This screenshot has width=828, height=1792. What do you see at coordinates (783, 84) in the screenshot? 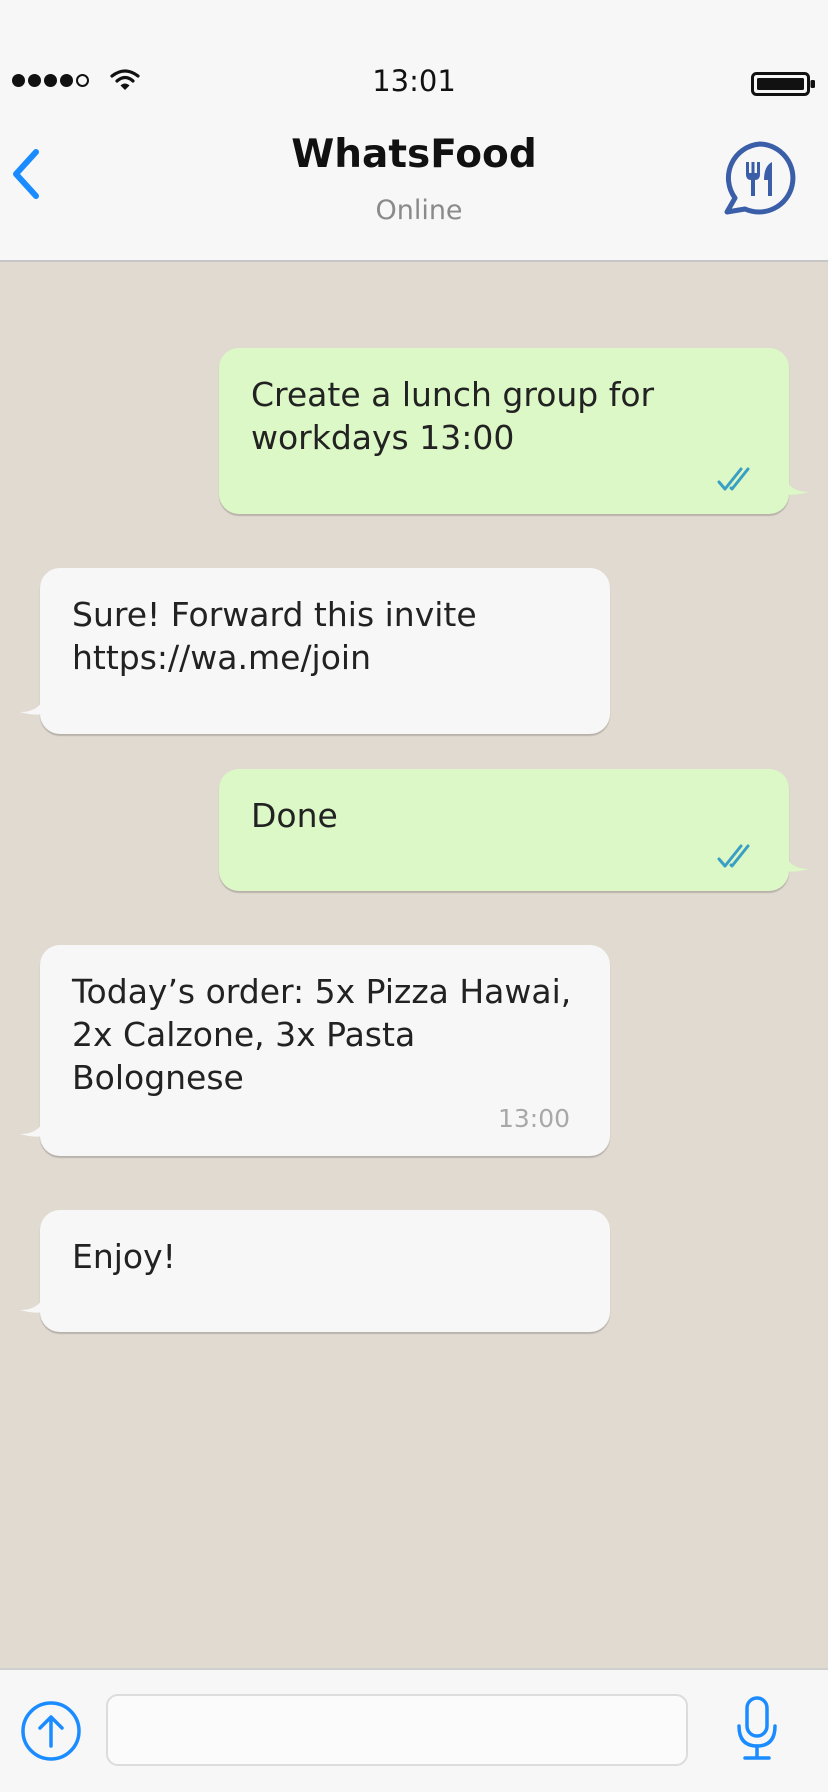
I see `battery-icon` at bounding box center [783, 84].